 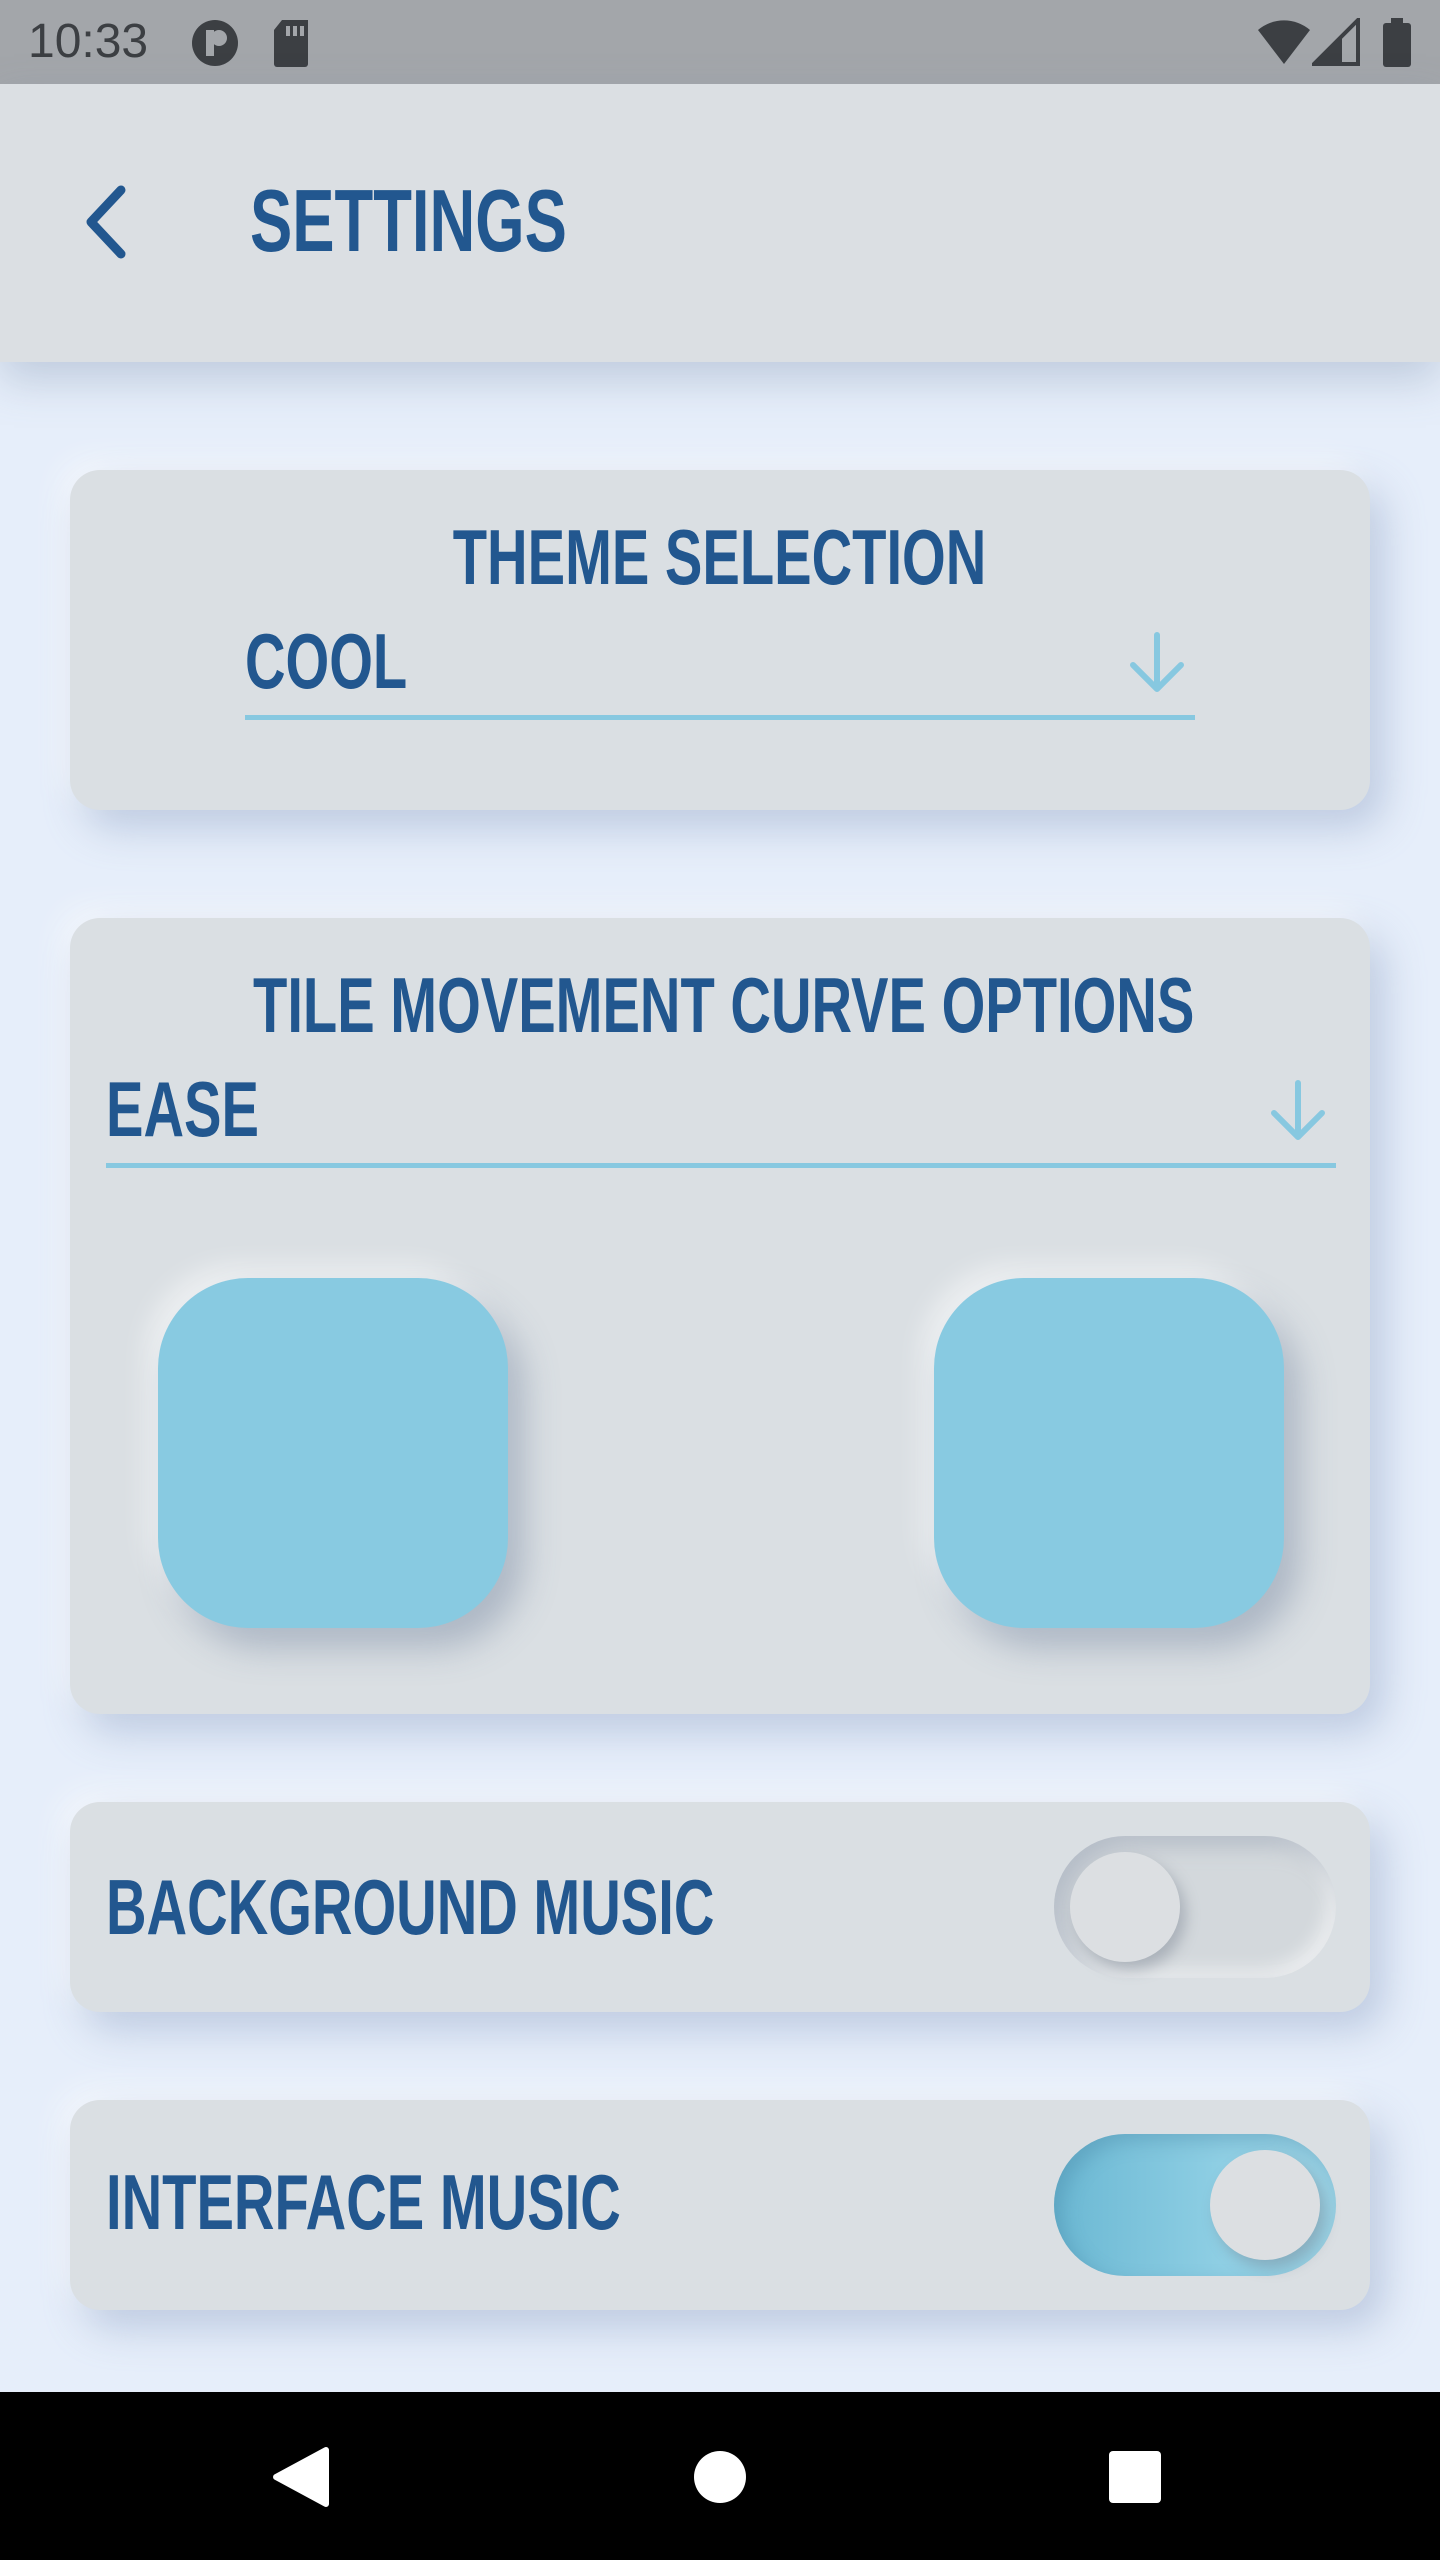 I want to click on recents-square-icon, so click(x=1135, y=2477).